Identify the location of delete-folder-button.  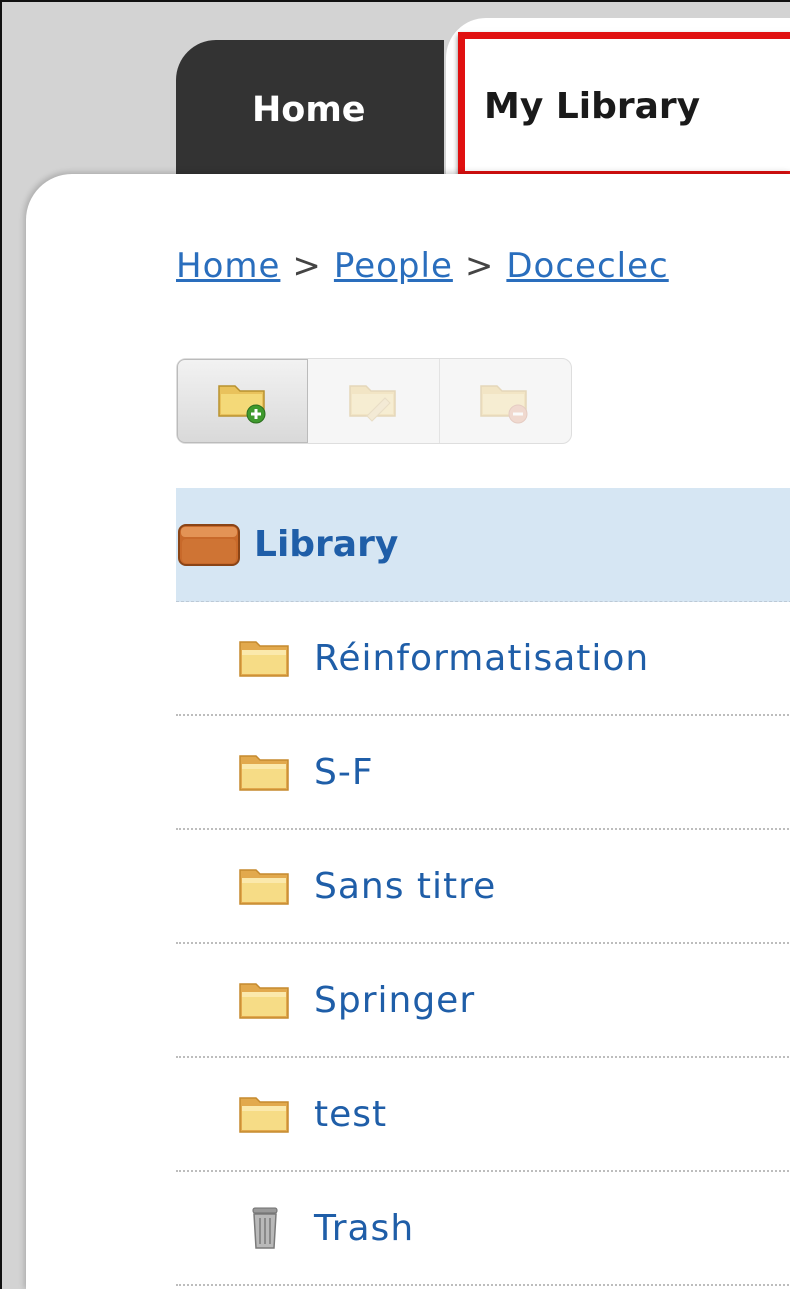
(505, 401).